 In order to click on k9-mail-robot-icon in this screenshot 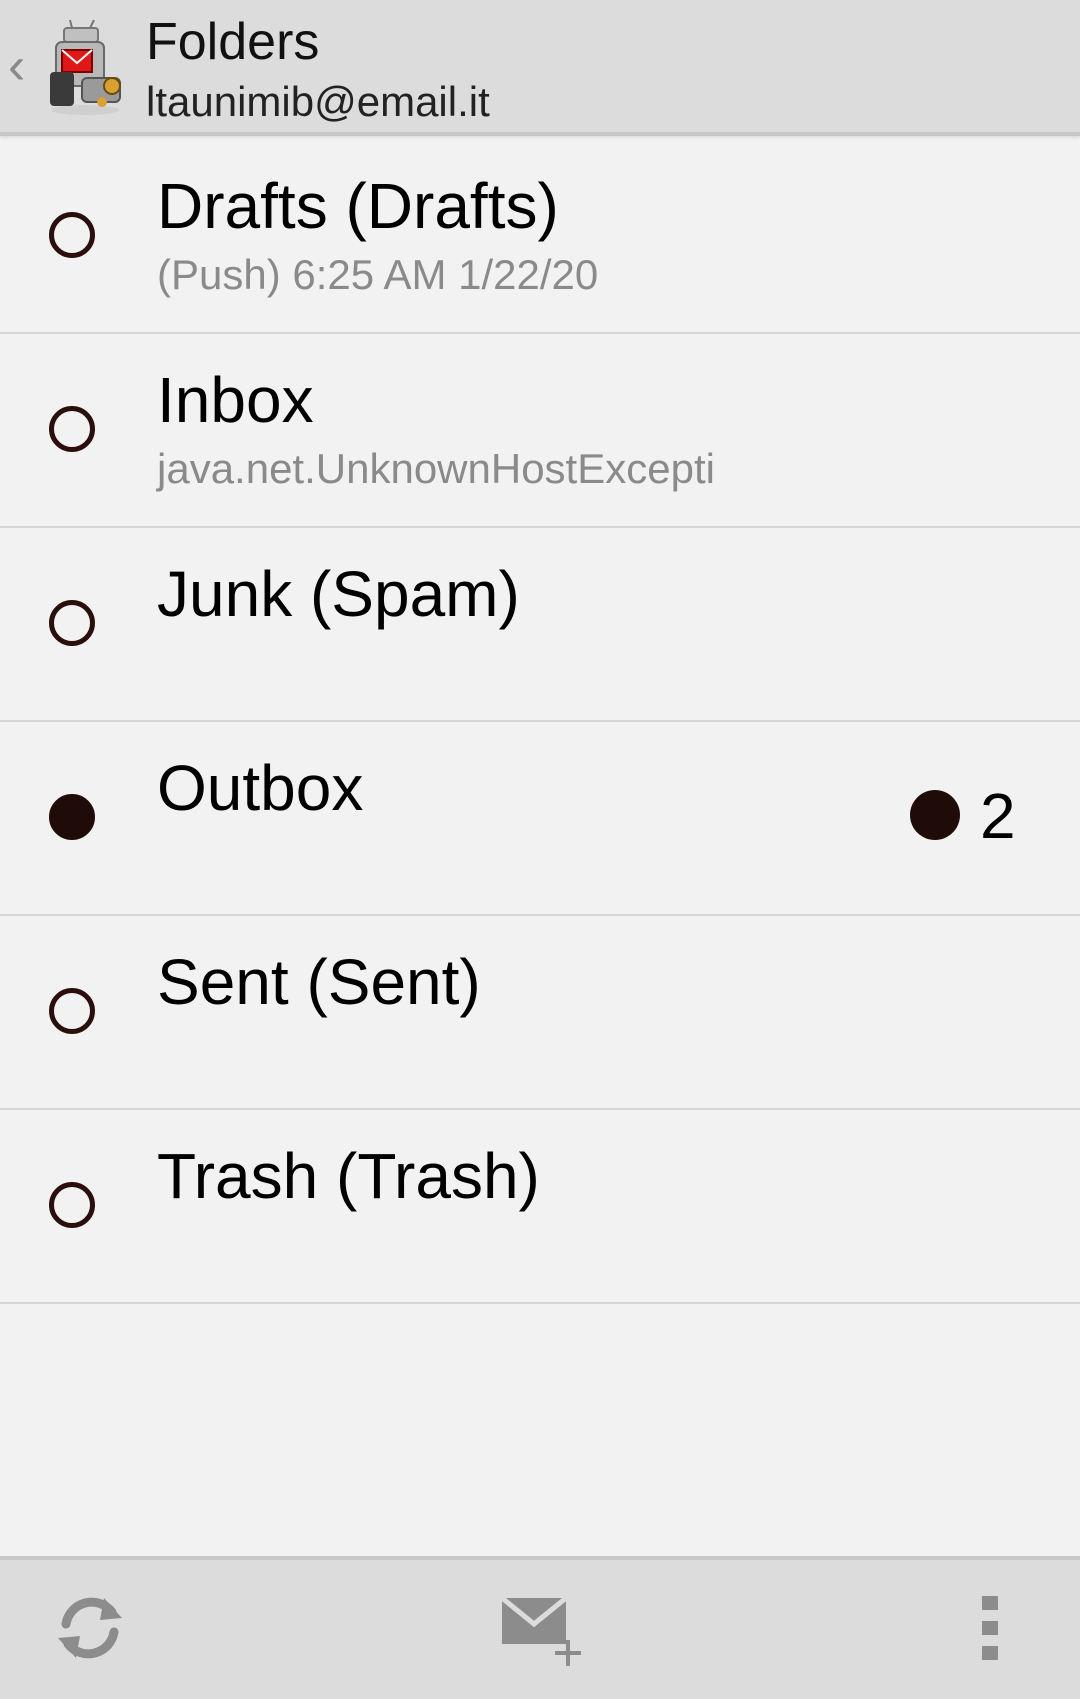, I will do `click(85, 67)`.